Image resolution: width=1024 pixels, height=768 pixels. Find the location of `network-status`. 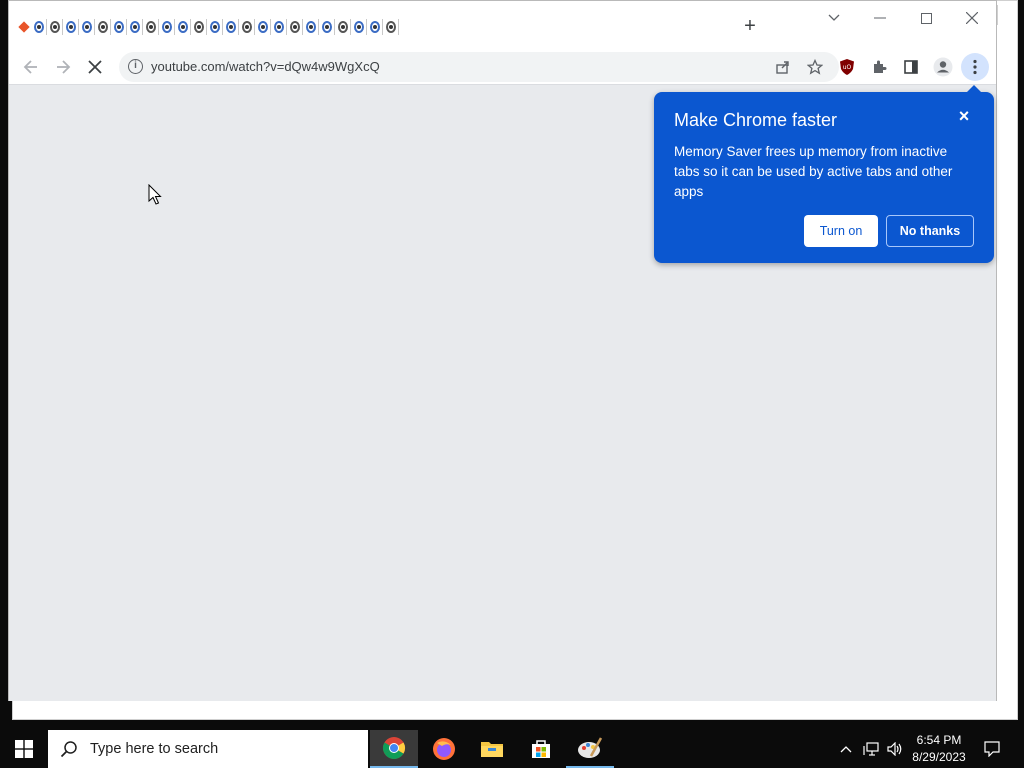

network-status is located at coordinates (871, 749).